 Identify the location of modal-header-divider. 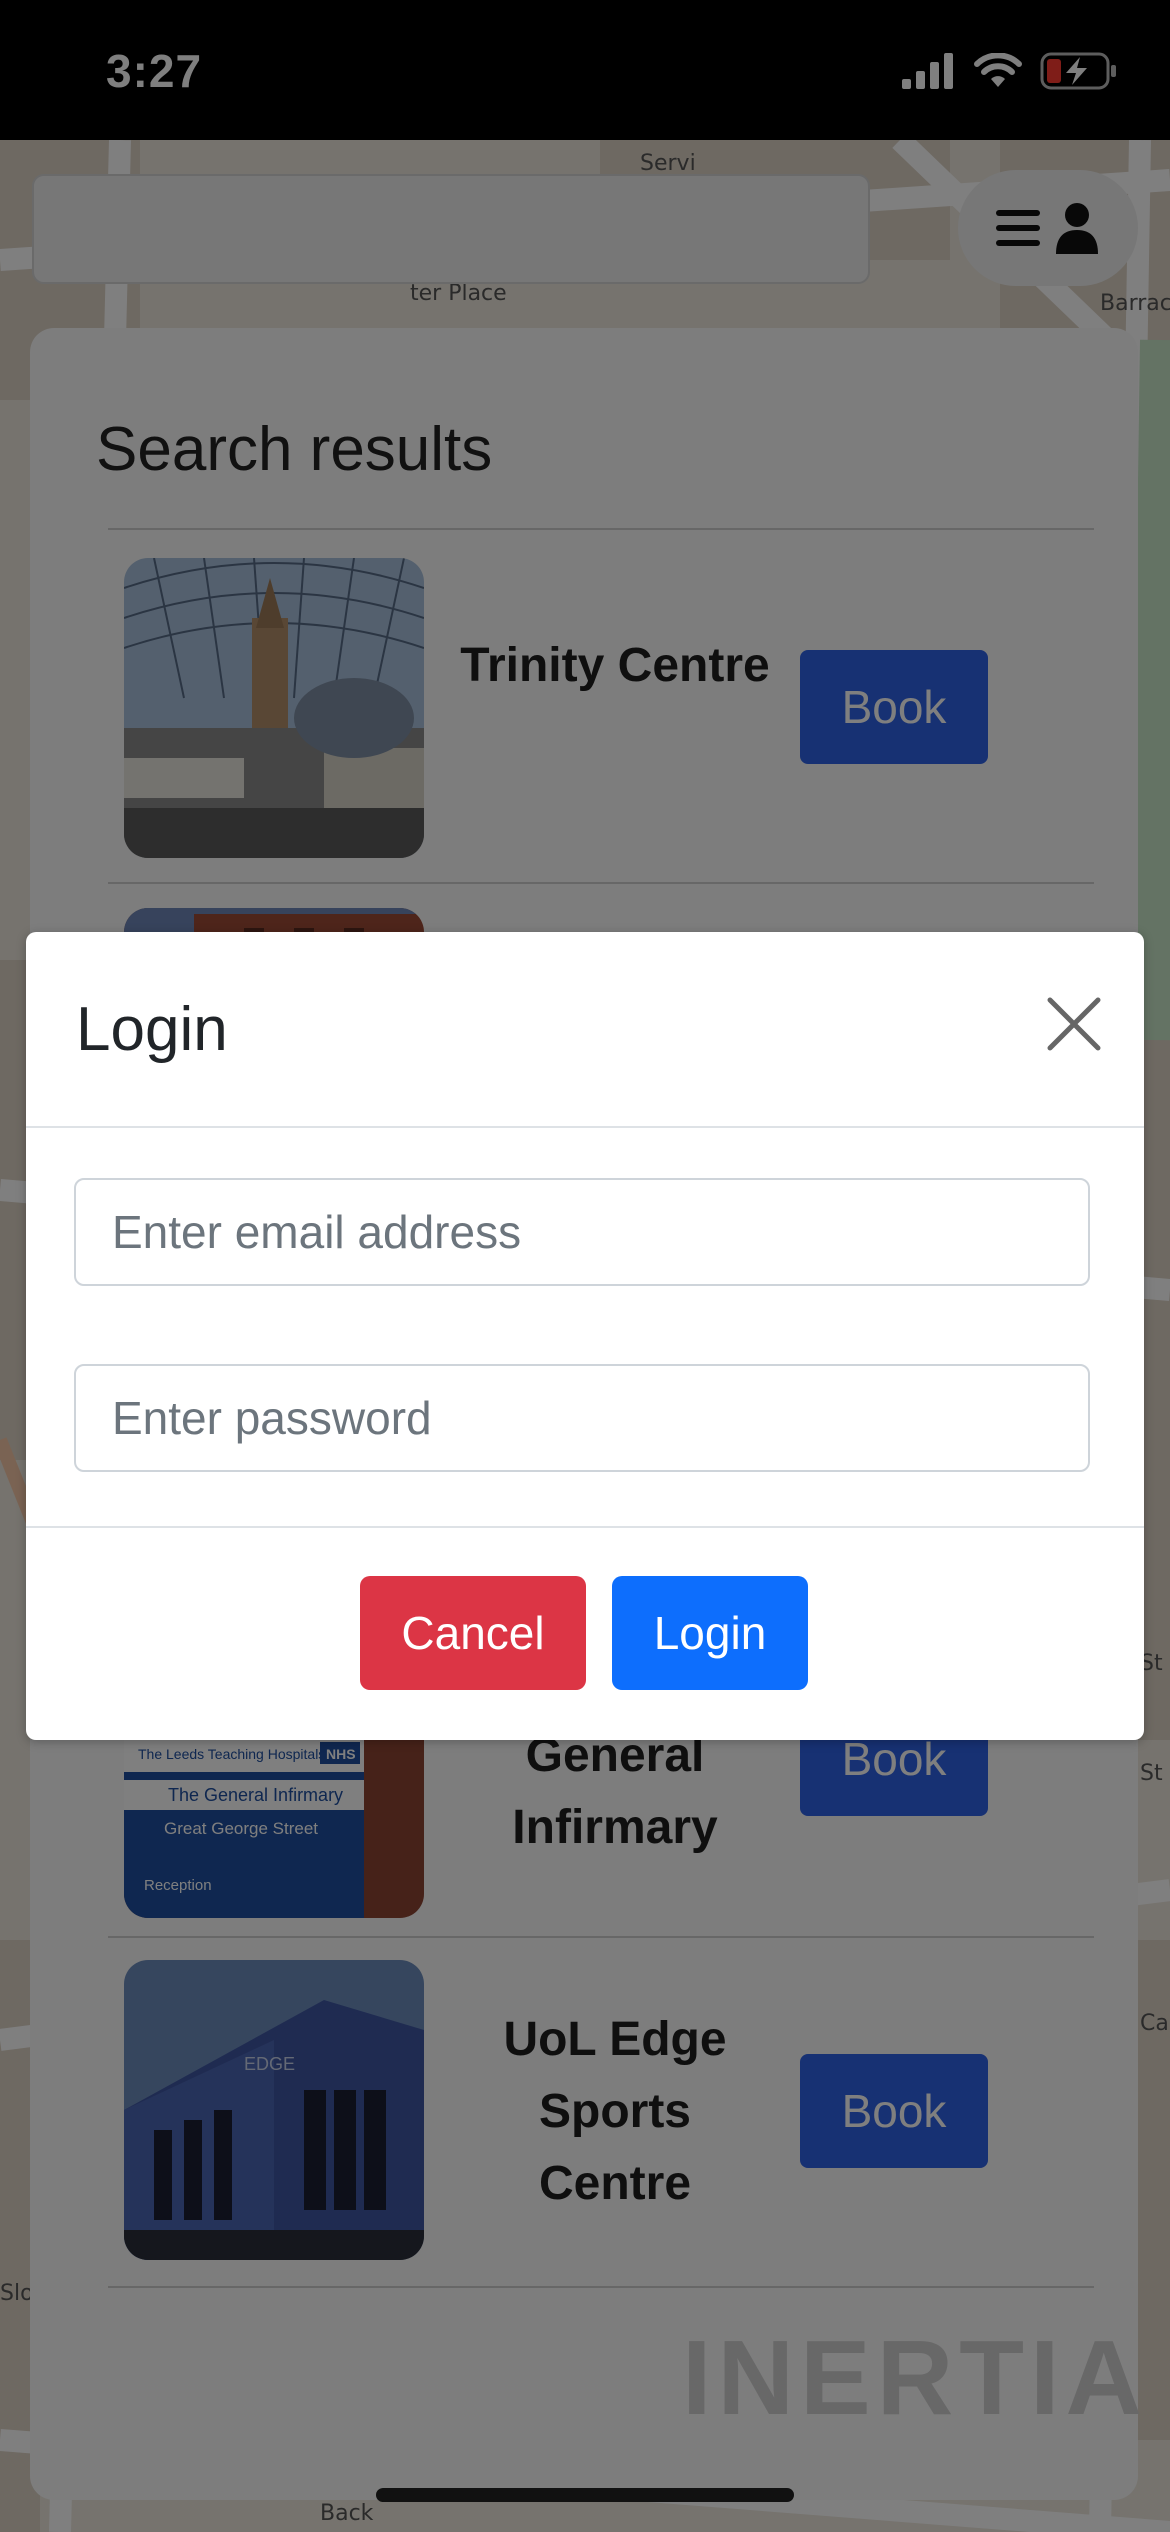
(585, 1127).